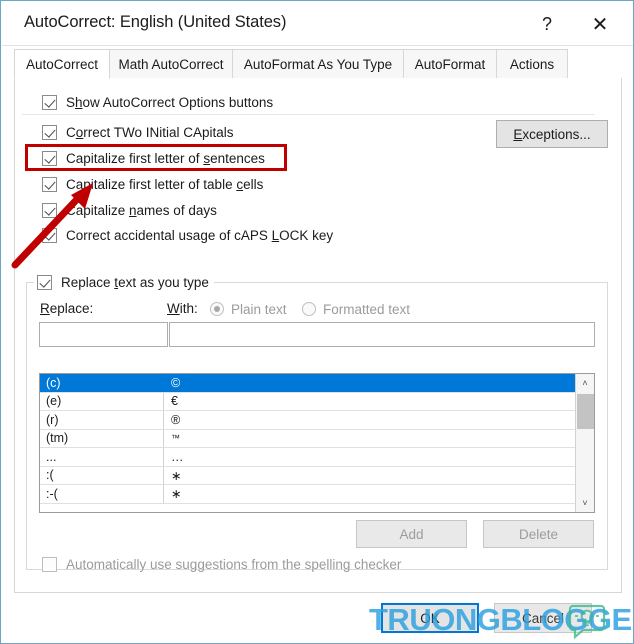 This screenshot has width=634, height=644. I want to click on tab-autocorrect: AutoCorrect, so click(62, 64).